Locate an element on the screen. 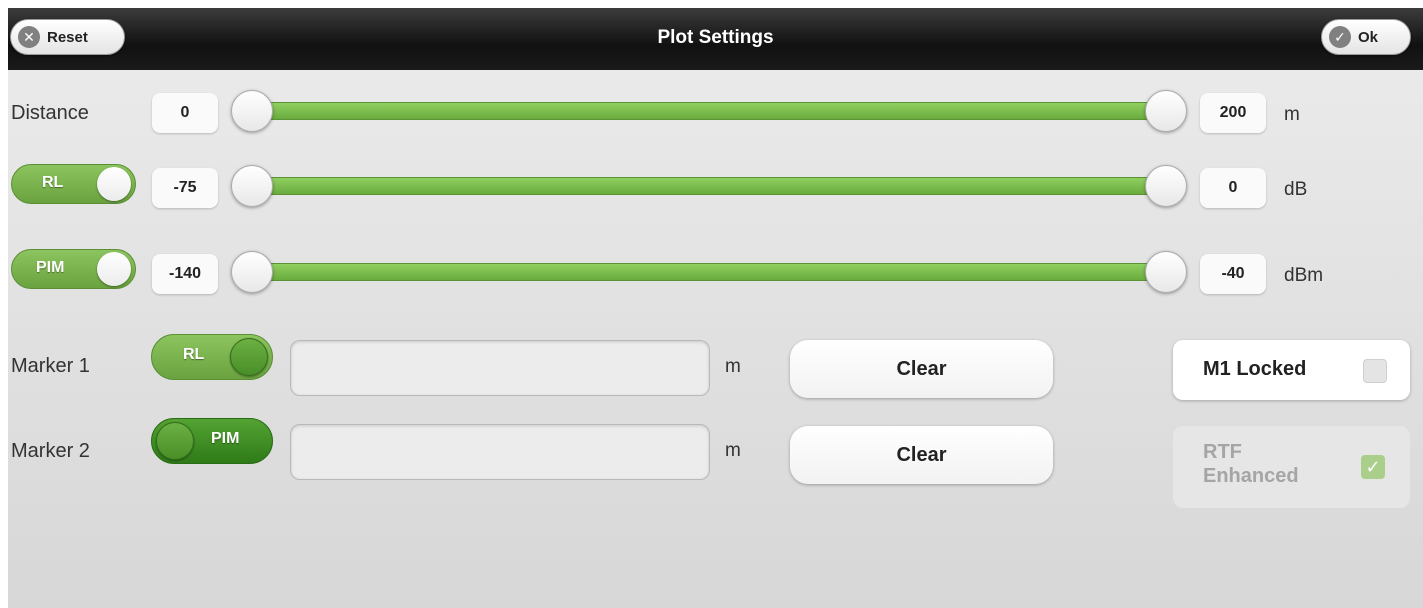  m1-locked-label: M1 Locked is located at coordinates (1255, 369).